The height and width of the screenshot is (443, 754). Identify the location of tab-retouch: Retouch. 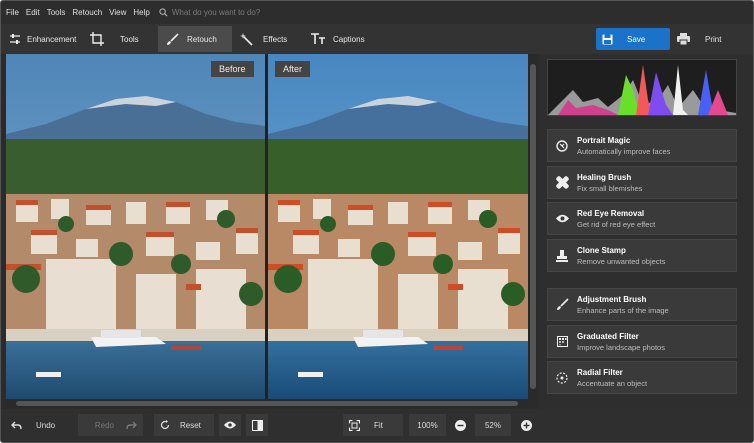
(195, 39).